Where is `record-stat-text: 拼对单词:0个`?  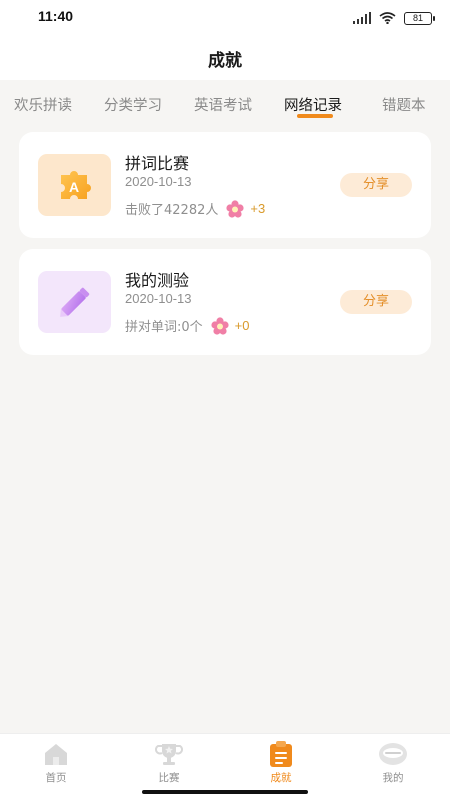
record-stat-text: 拼对单词:0个 is located at coordinates (164, 327).